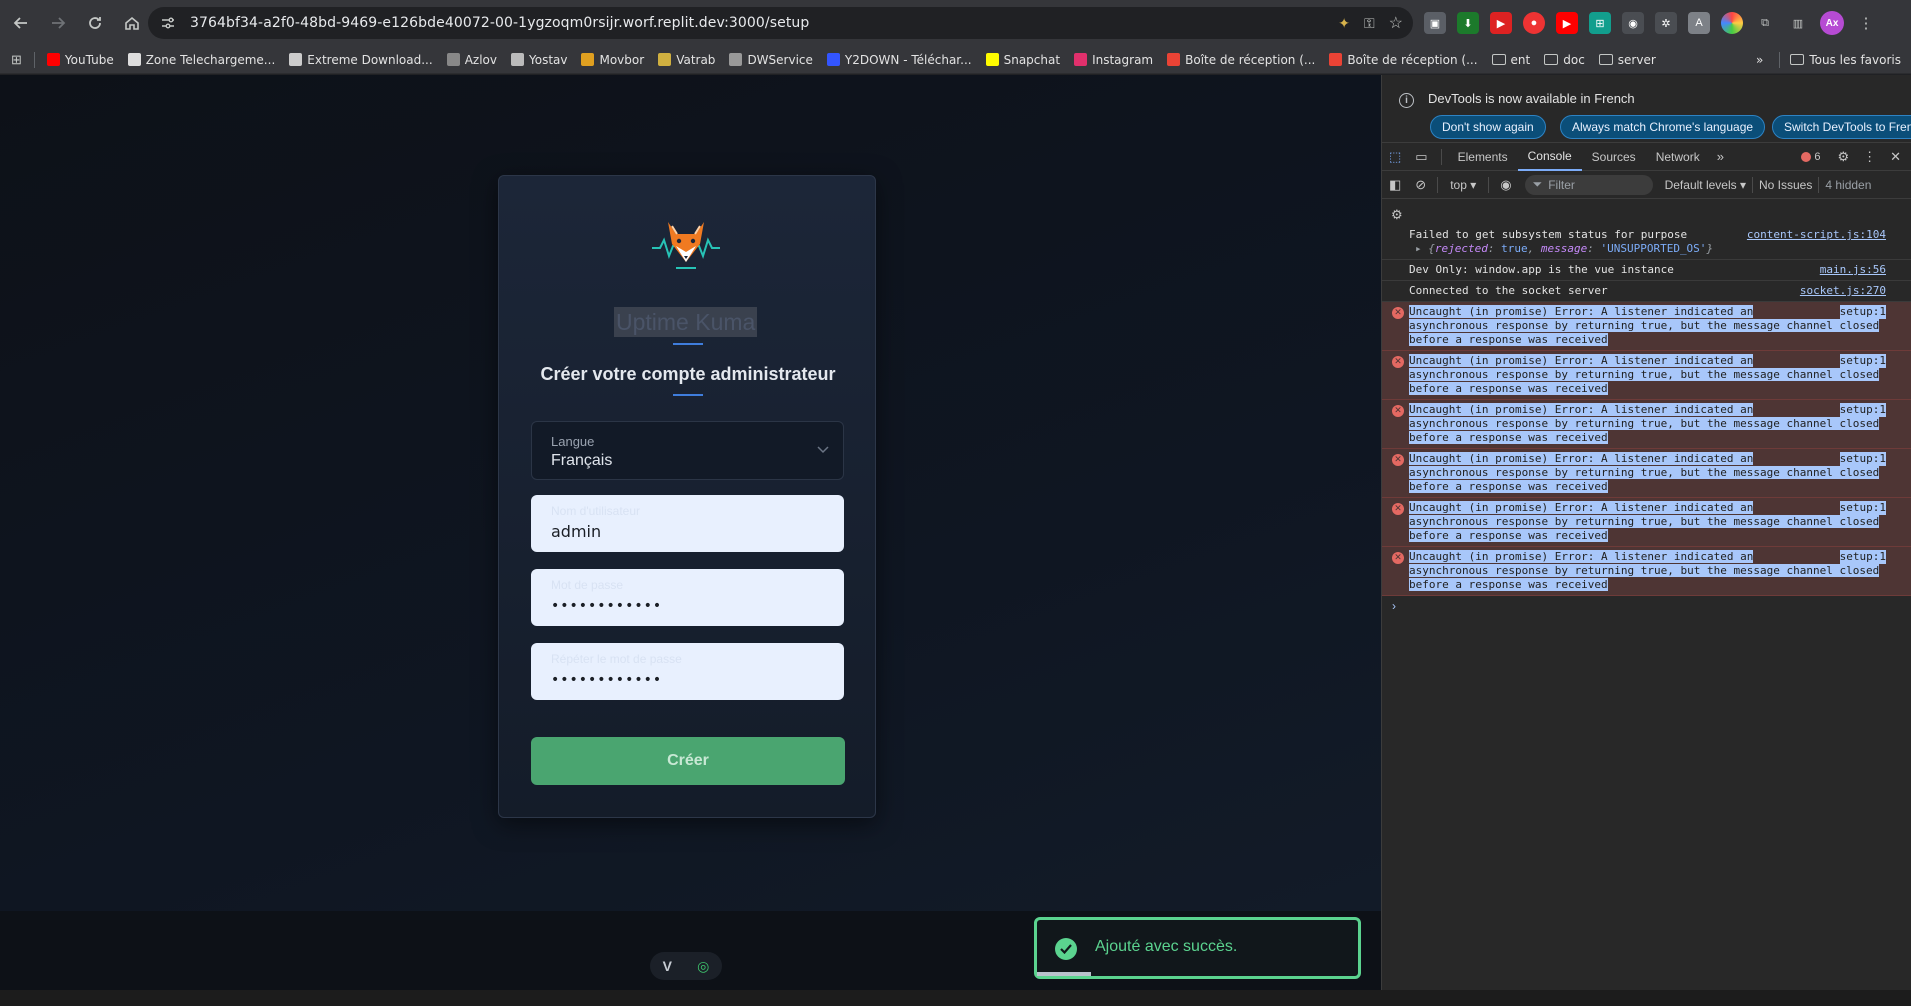  What do you see at coordinates (1841, 127) in the screenshot?
I see `switch-to-french-button: Switch DevTools to French` at bounding box center [1841, 127].